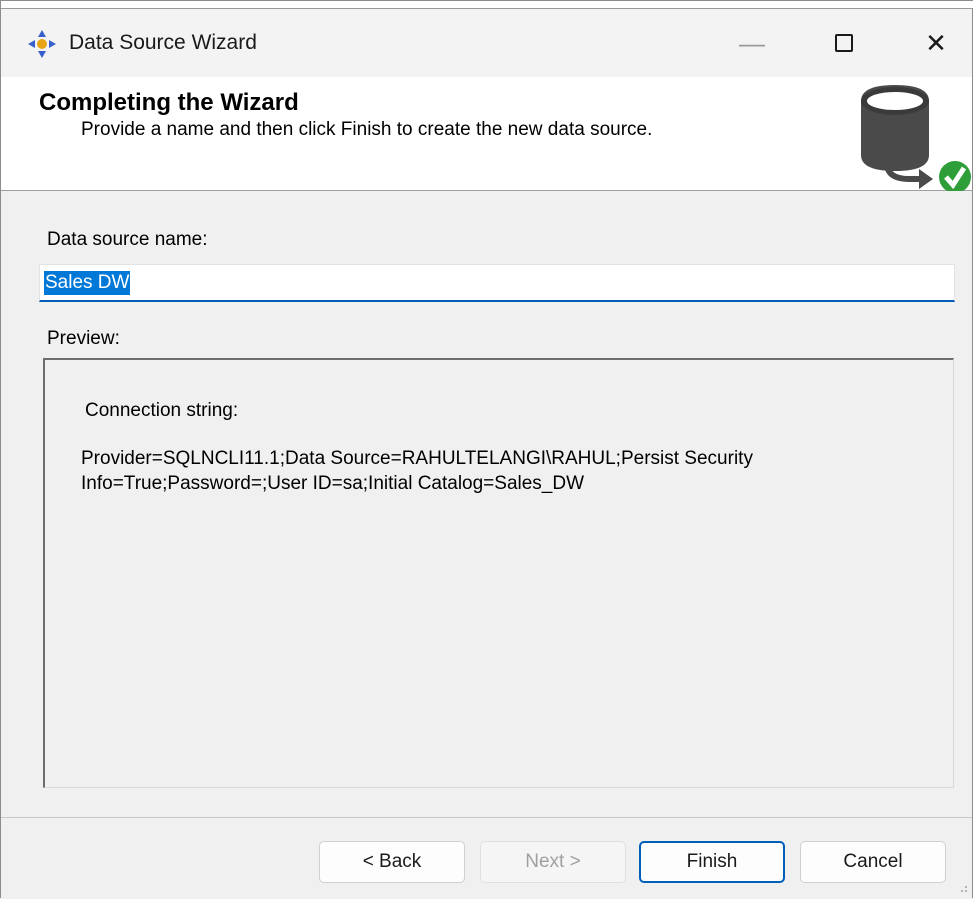 The image size is (973, 899). What do you see at coordinates (712, 862) in the screenshot?
I see `finish-button: Finish` at bounding box center [712, 862].